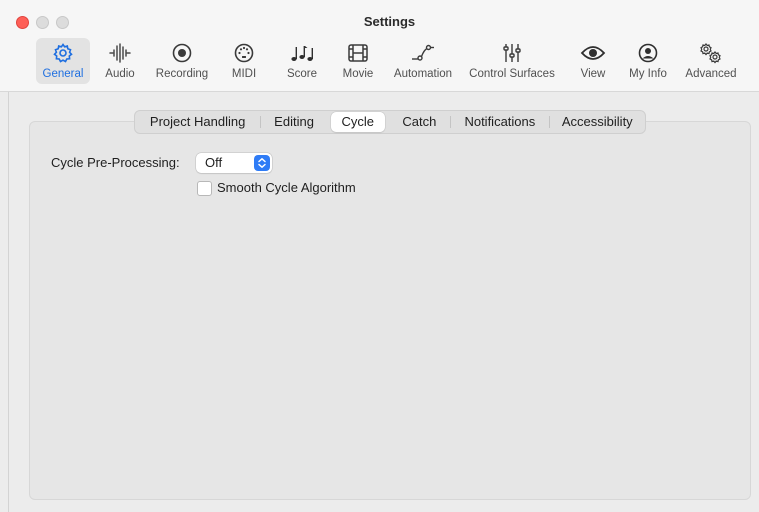 The image size is (759, 512). I want to click on record-icon, so click(182, 53).